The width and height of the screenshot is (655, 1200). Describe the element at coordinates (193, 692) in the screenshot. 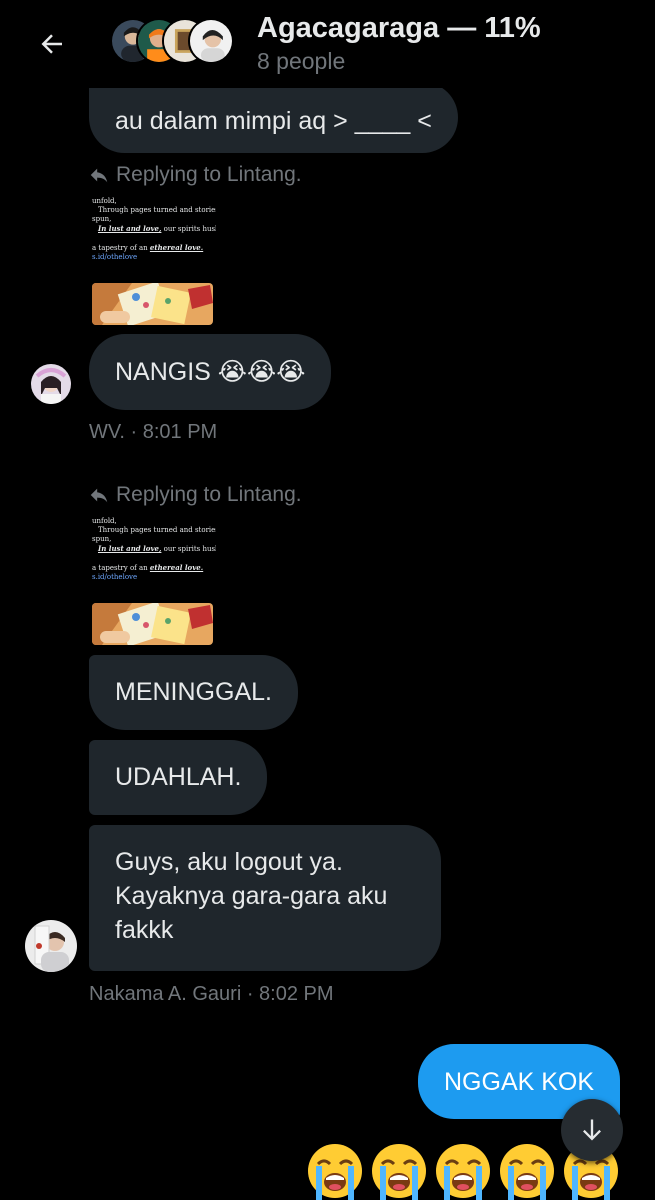

I see `message-bubble: MENINGGAL.` at that location.